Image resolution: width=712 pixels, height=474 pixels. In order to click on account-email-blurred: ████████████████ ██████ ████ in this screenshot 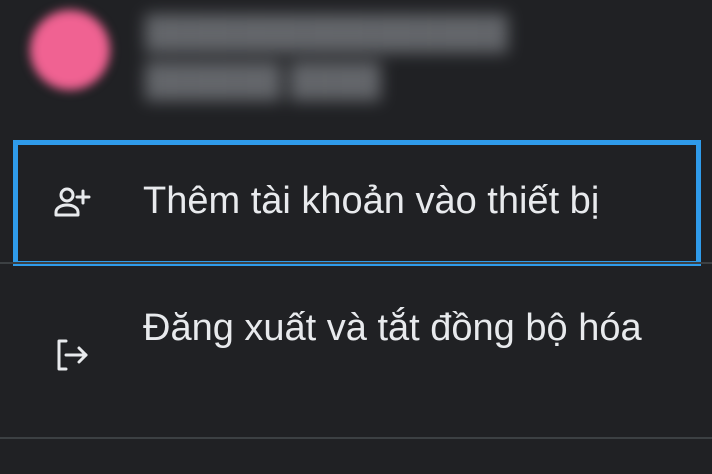, I will do `click(326, 56)`.